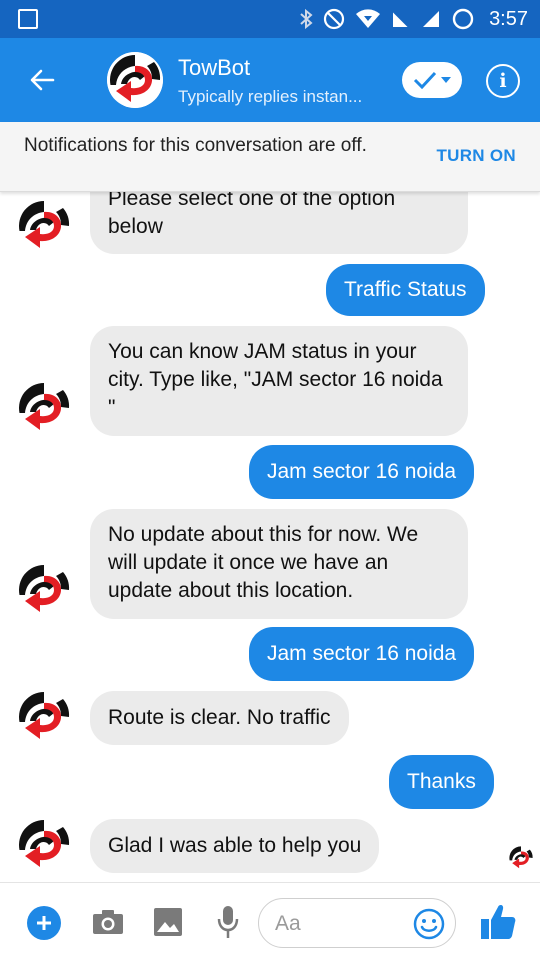 Image resolution: width=540 pixels, height=960 pixels. What do you see at coordinates (306, 19) in the screenshot?
I see `bluetooth-icon` at bounding box center [306, 19].